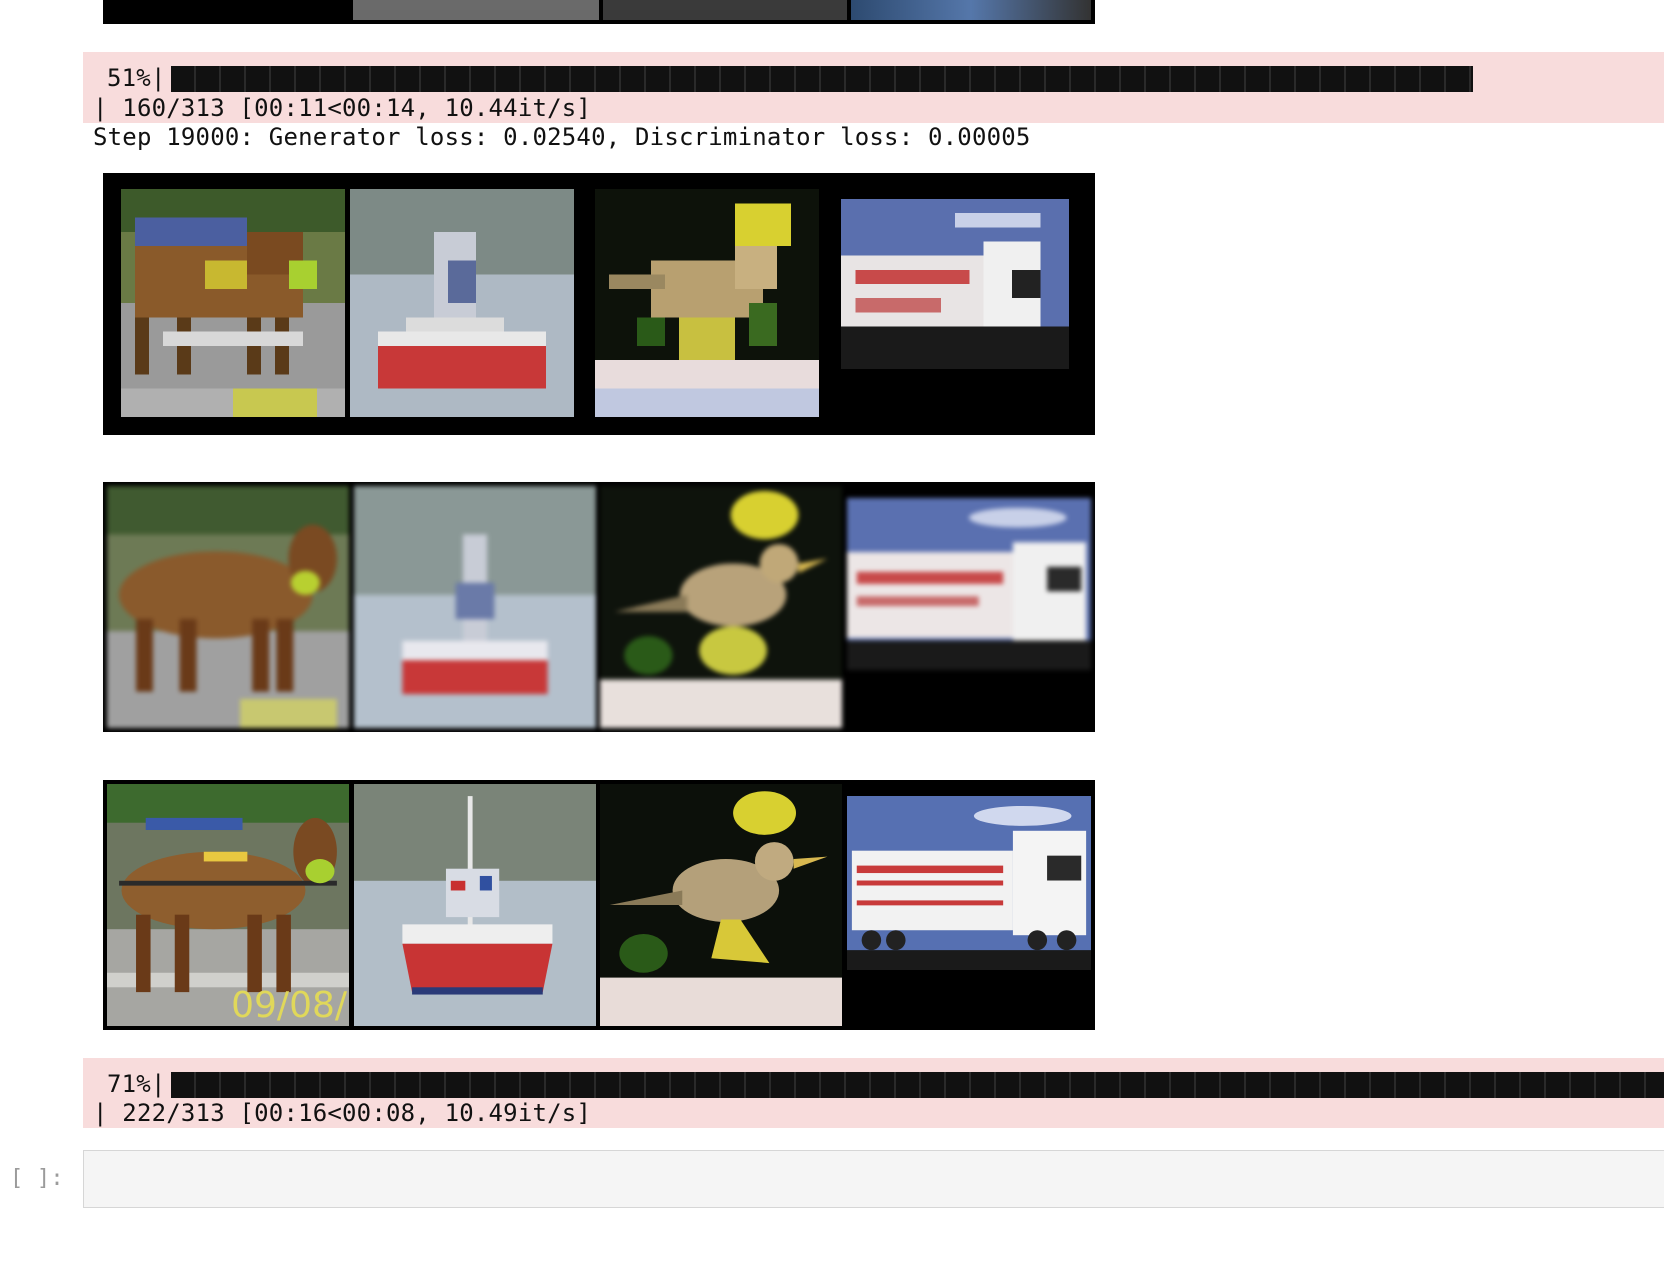  I want to click on prev-tile-truck, so click(971, 10).